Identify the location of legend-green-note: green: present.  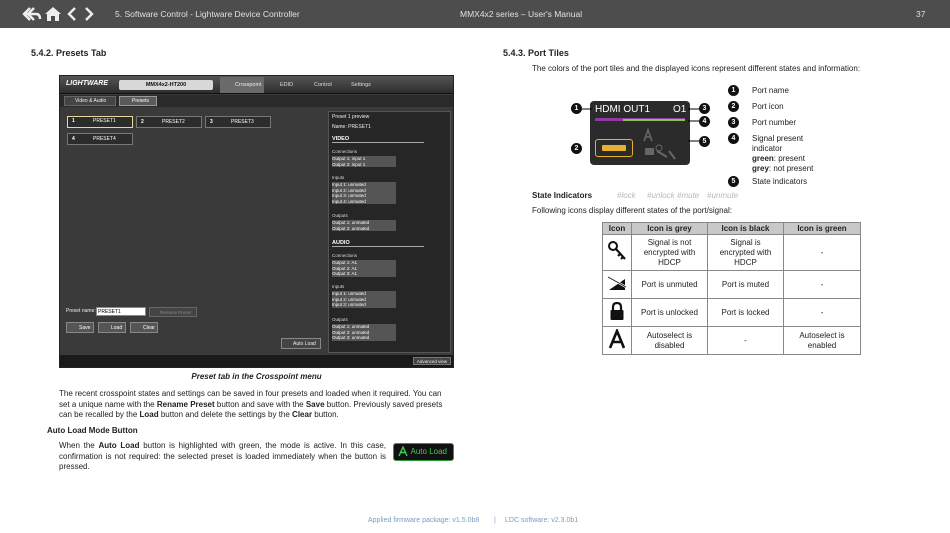
(778, 158).